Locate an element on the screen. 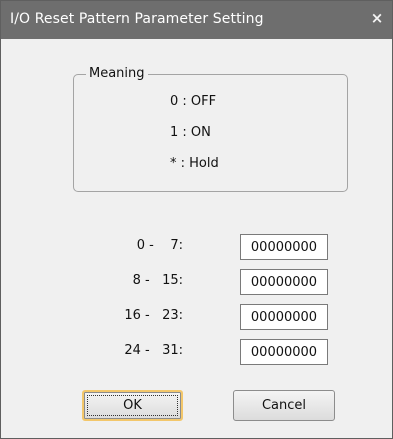 The height and width of the screenshot is (439, 393). ok-button-label: OK is located at coordinates (132, 405).